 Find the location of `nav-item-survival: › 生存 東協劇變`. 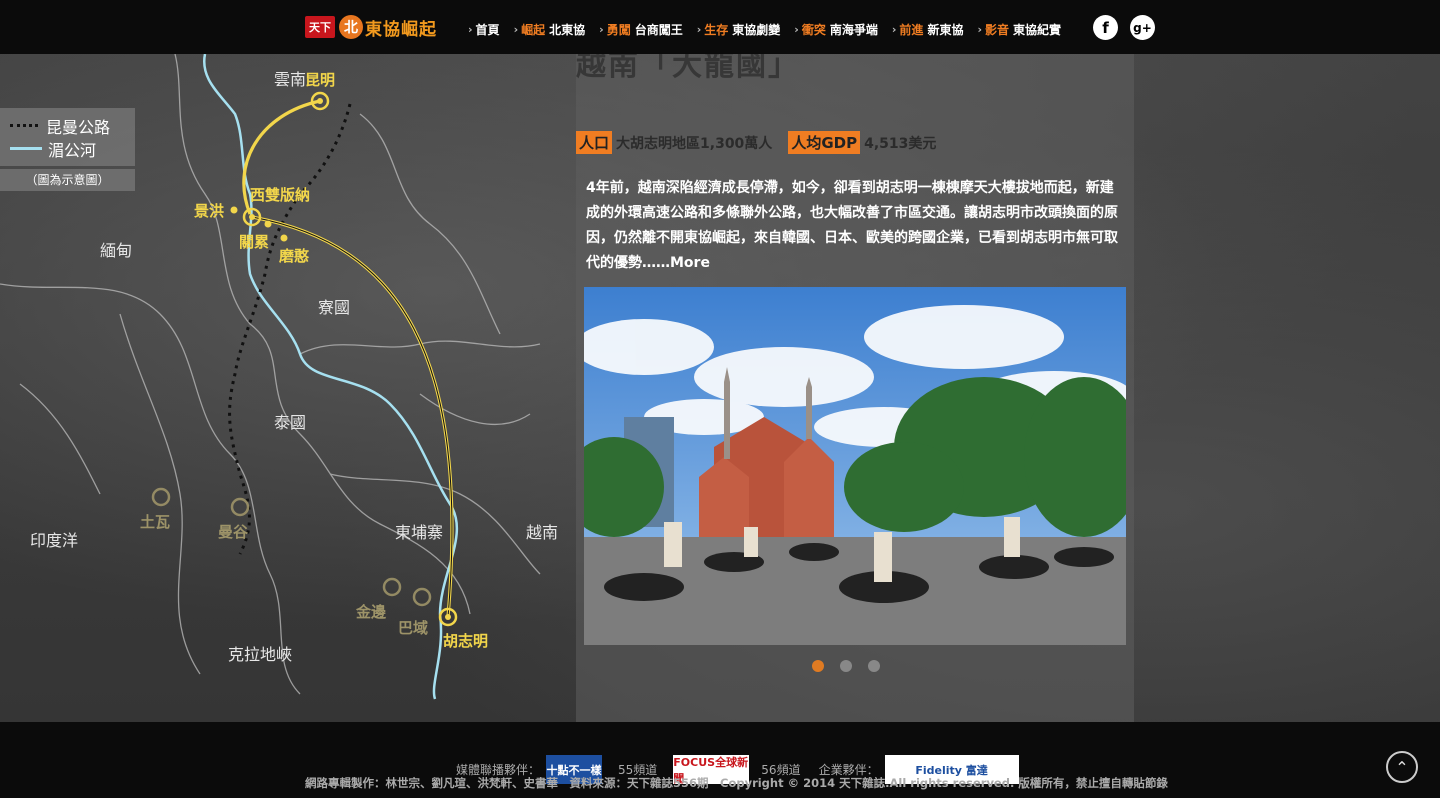

nav-item-survival: › 生存 東協劇變 is located at coordinates (739, 29).